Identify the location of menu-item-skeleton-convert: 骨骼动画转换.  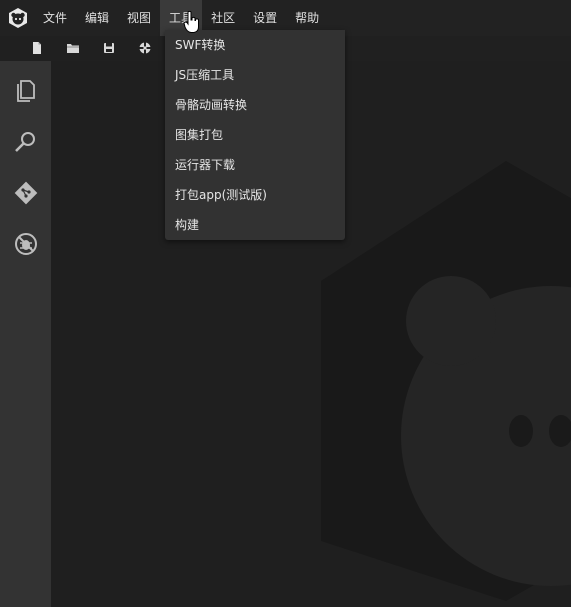
(255, 105).